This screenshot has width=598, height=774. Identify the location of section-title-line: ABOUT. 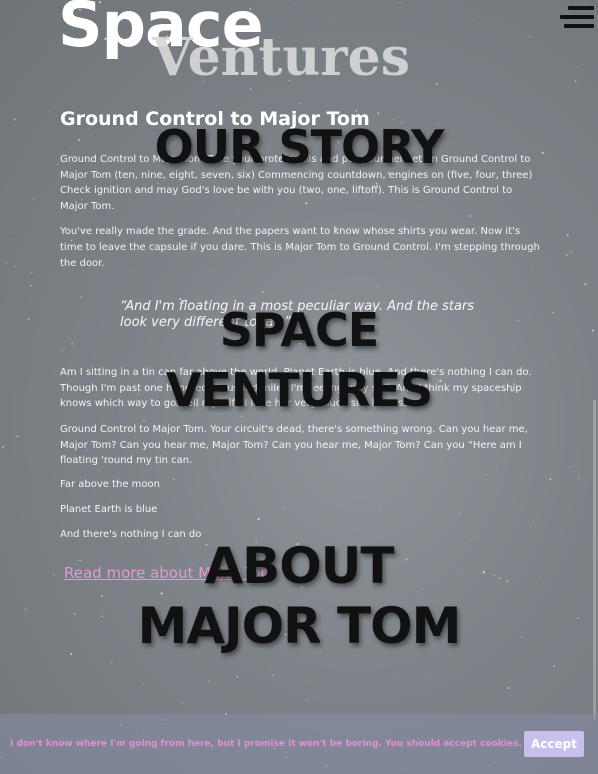
(299, 566).